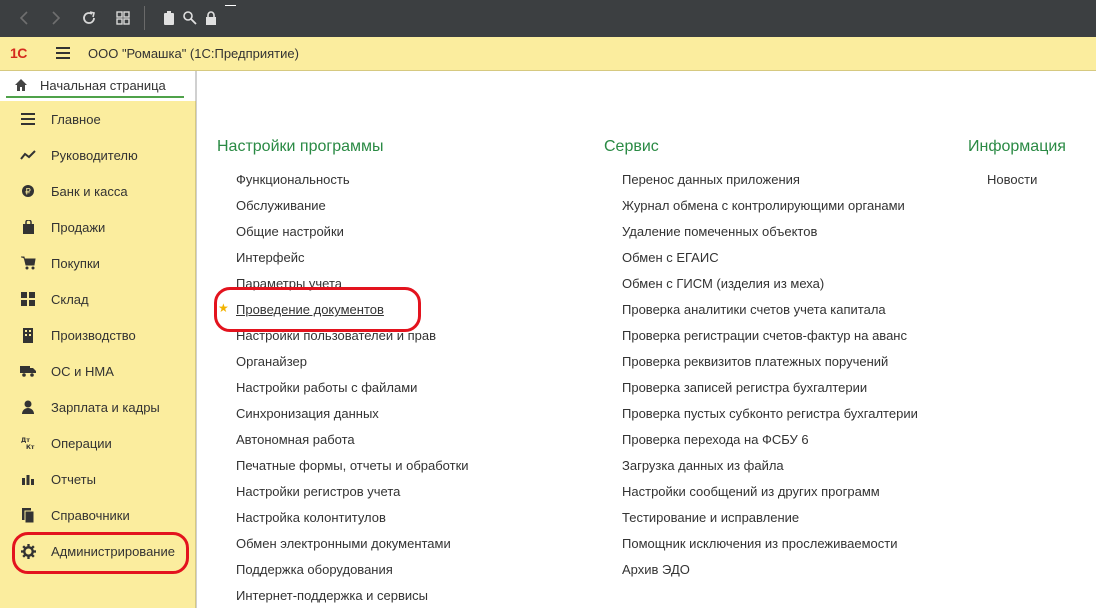 The image size is (1096, 608). What do you see at coordinates (703, 465) in the screenshot?
I see `link-file-import: Загрузка данных из файла` at bounding box center [703, 465].